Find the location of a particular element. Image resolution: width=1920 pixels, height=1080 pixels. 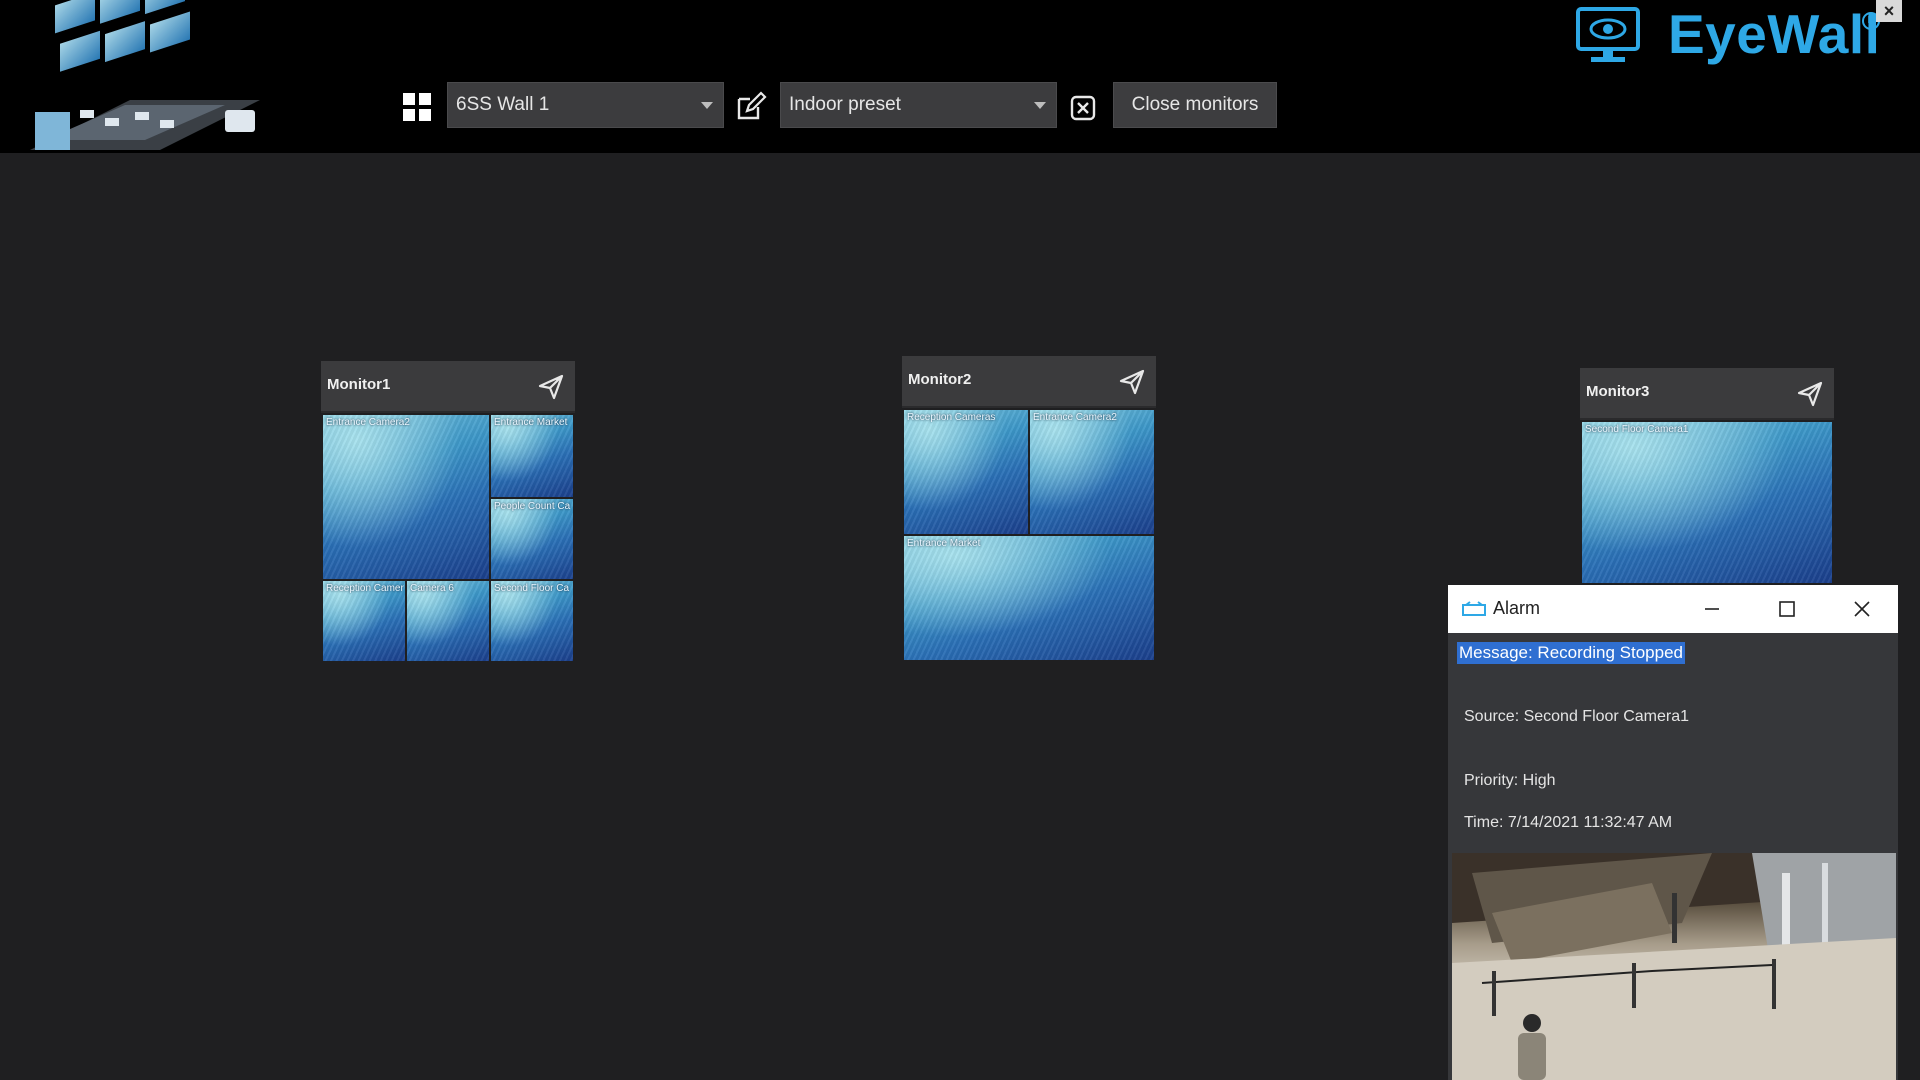

clear-square-icon is located at coordinates (1083, 108).